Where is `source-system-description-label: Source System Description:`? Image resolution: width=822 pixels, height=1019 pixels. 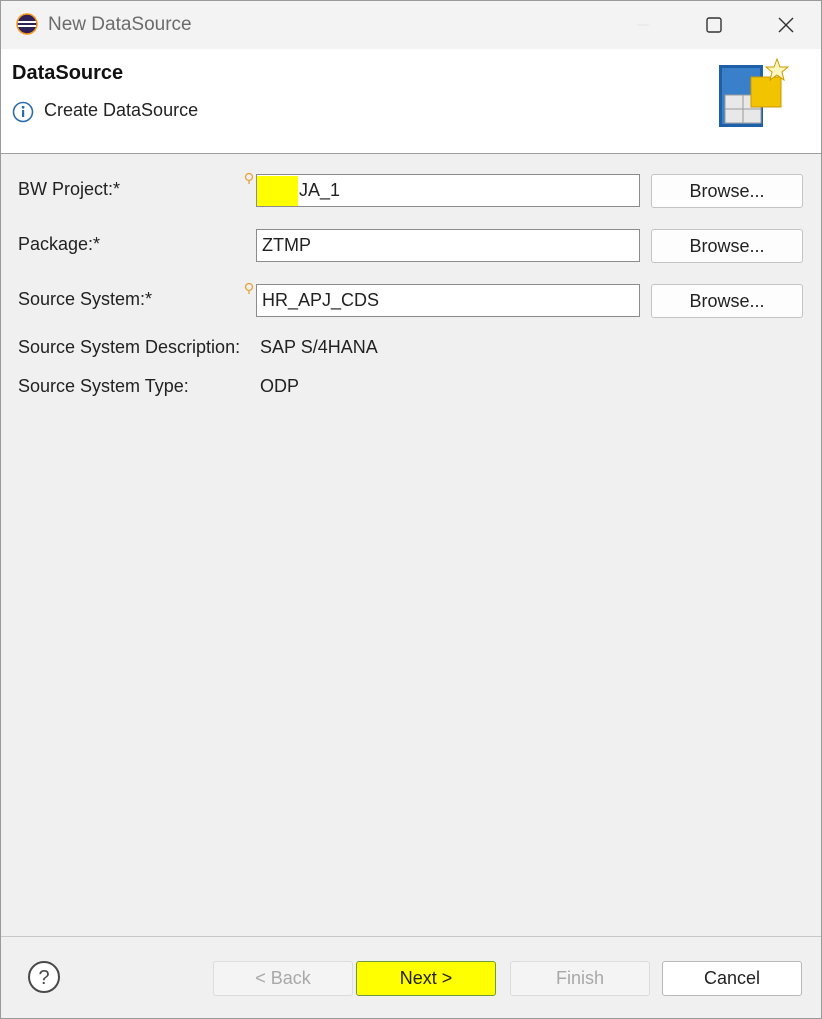 source-system-description-label: Source System Description: is located at coordinates (129, 347).